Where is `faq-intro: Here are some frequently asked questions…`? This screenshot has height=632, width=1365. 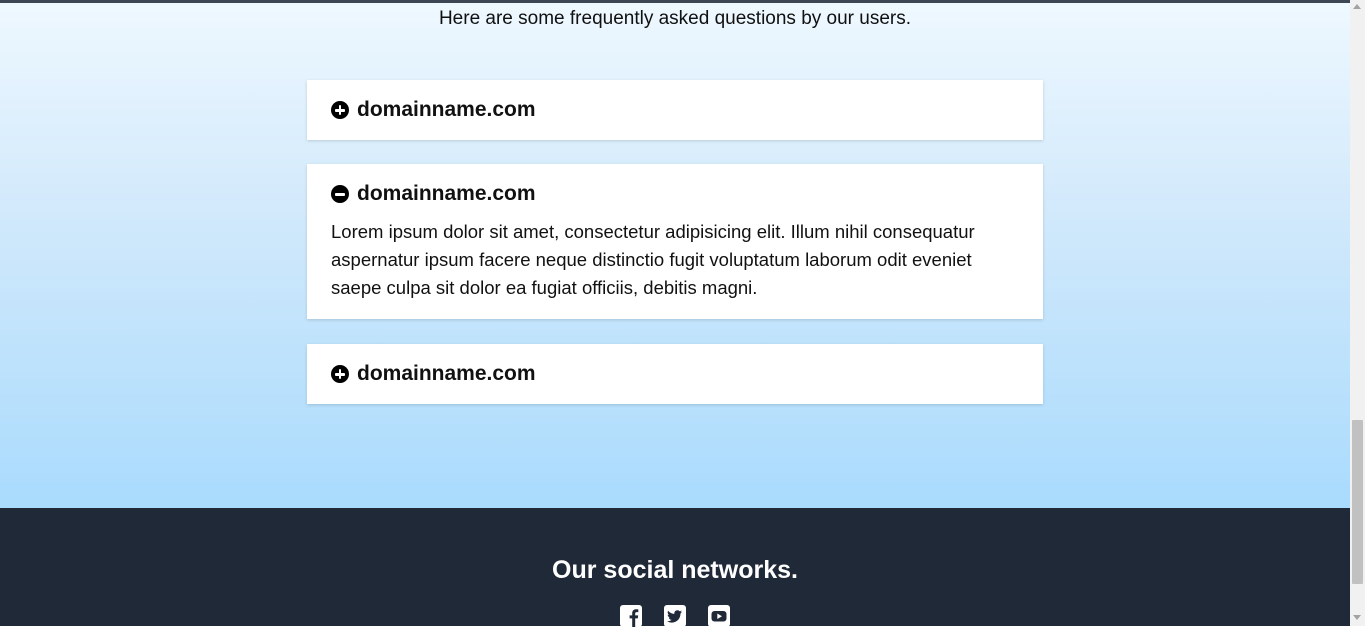 faq-intro: Here are some frequently asked questions… is located at coordinates (675, 18).